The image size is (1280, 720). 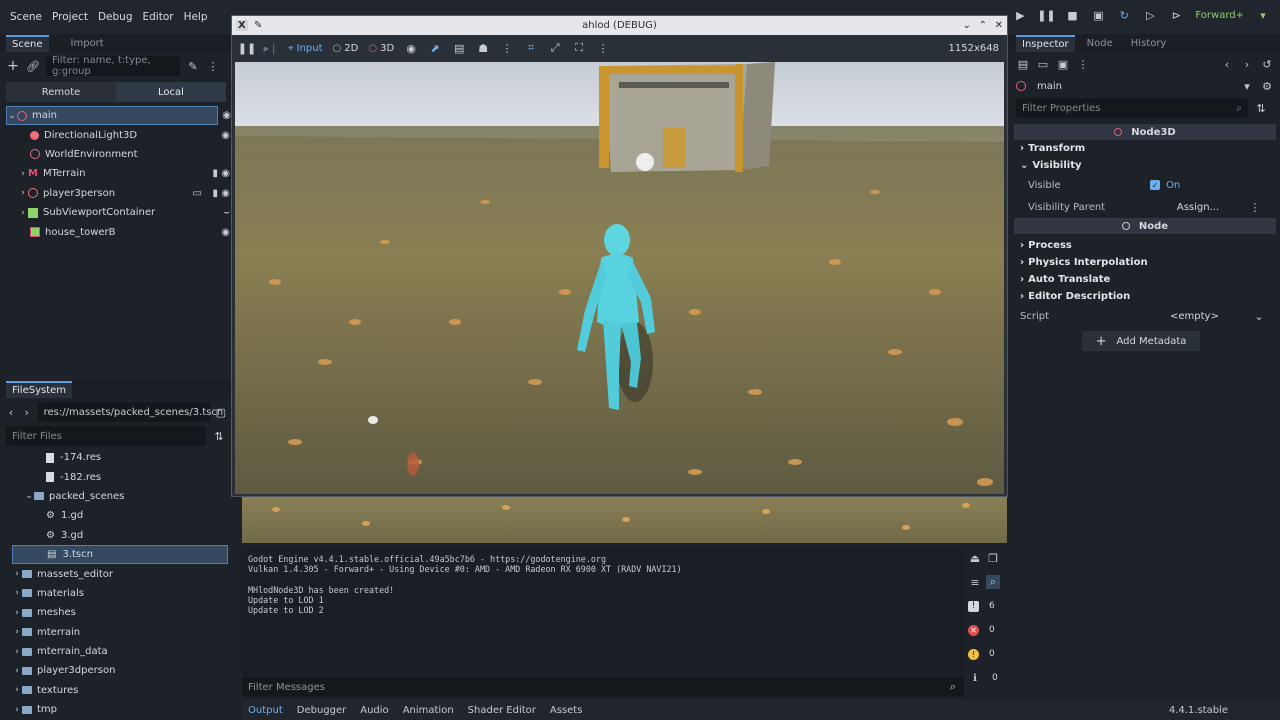 I want to click on file-tree-item: -174.res, so click(x=122, y=457).